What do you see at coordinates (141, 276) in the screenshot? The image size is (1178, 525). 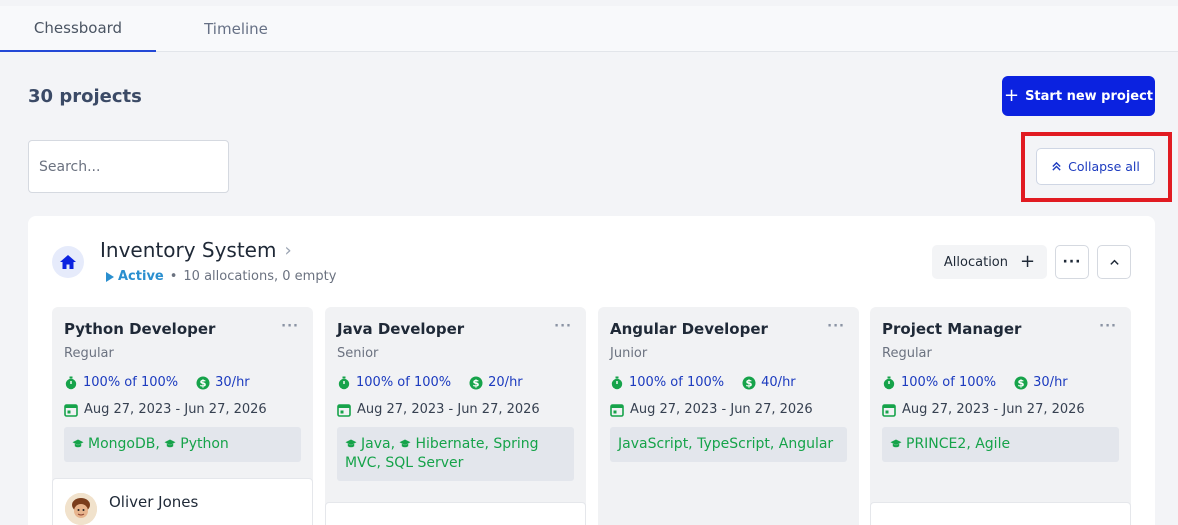 I see `status-text: Active` at bounding box center [141, 276].